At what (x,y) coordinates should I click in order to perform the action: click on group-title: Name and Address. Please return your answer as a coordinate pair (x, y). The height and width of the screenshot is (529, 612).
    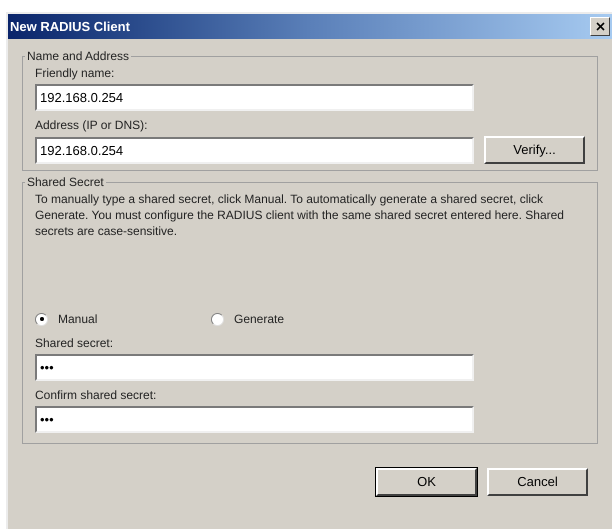
    Looking at the image, I should click on (78, 56).